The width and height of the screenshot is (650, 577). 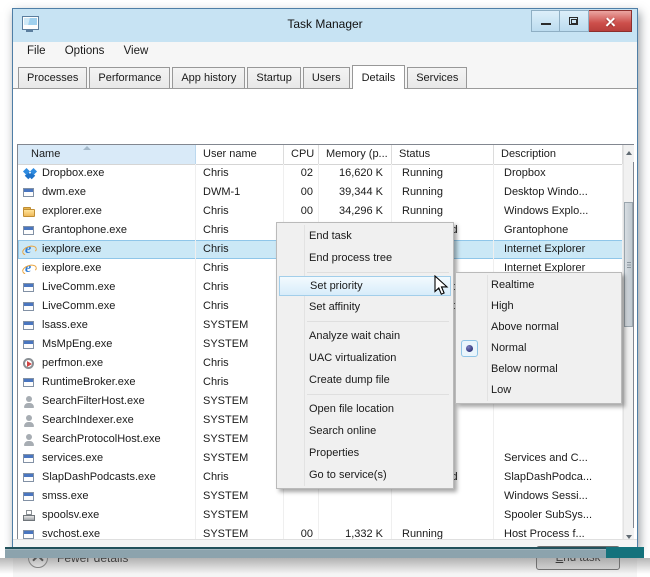 What do you see at coordinates (558, 154) in the screenshot?
I see `column-header: Description` at bounding box center [558, 154].